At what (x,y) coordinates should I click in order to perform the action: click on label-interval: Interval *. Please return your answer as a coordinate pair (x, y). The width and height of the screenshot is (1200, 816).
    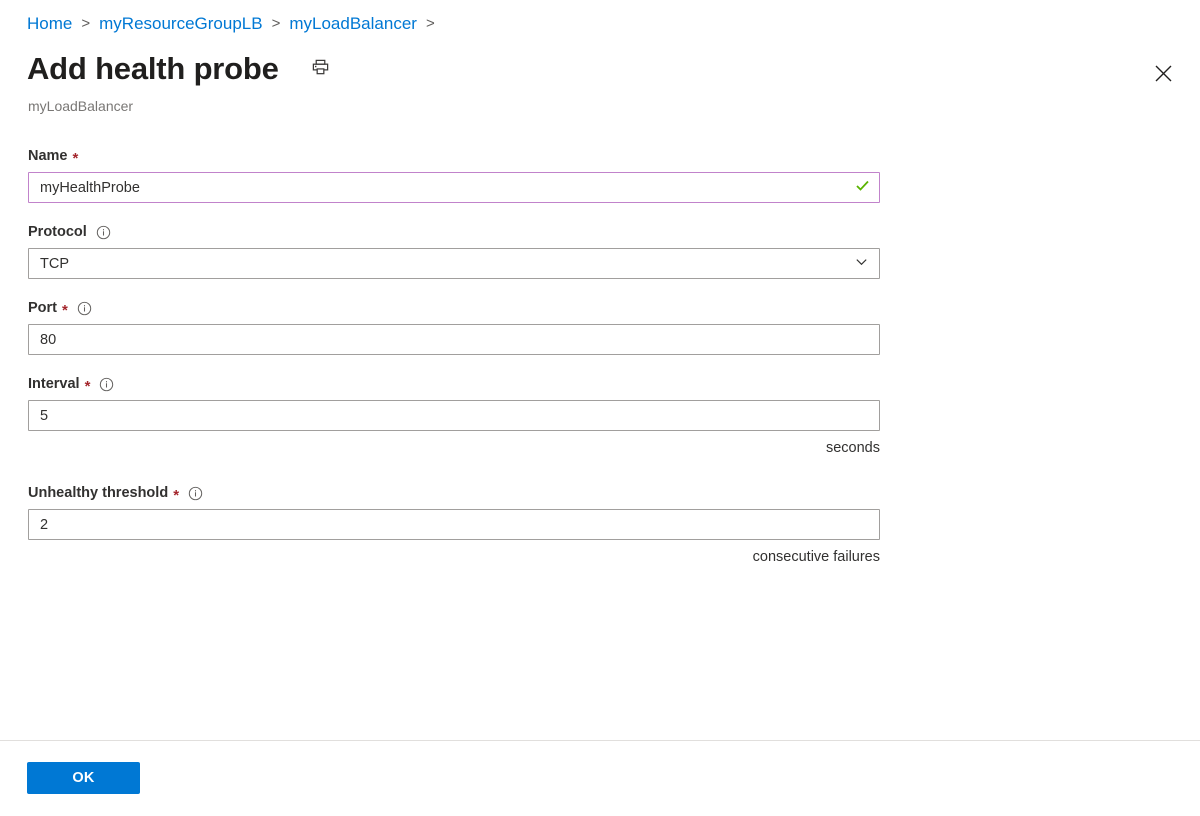
    Looking at the image, I should click on (454, 384).